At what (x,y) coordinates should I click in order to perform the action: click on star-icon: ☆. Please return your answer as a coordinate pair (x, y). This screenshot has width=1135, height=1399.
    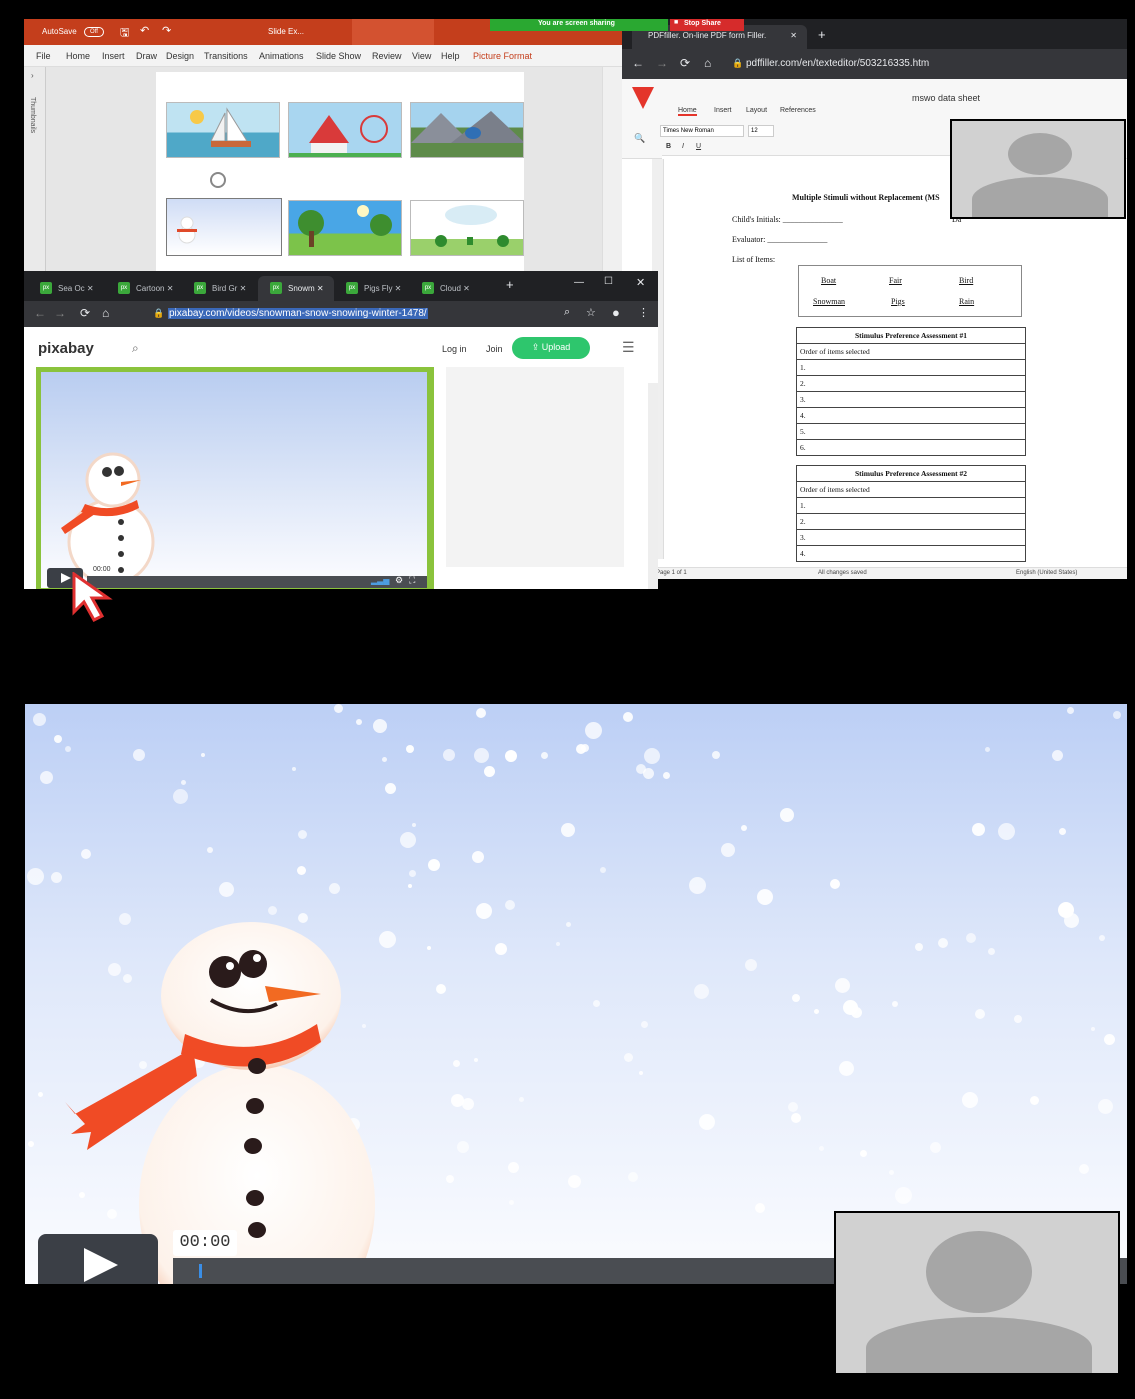
    Looking at the image, I should click on (591, 312).